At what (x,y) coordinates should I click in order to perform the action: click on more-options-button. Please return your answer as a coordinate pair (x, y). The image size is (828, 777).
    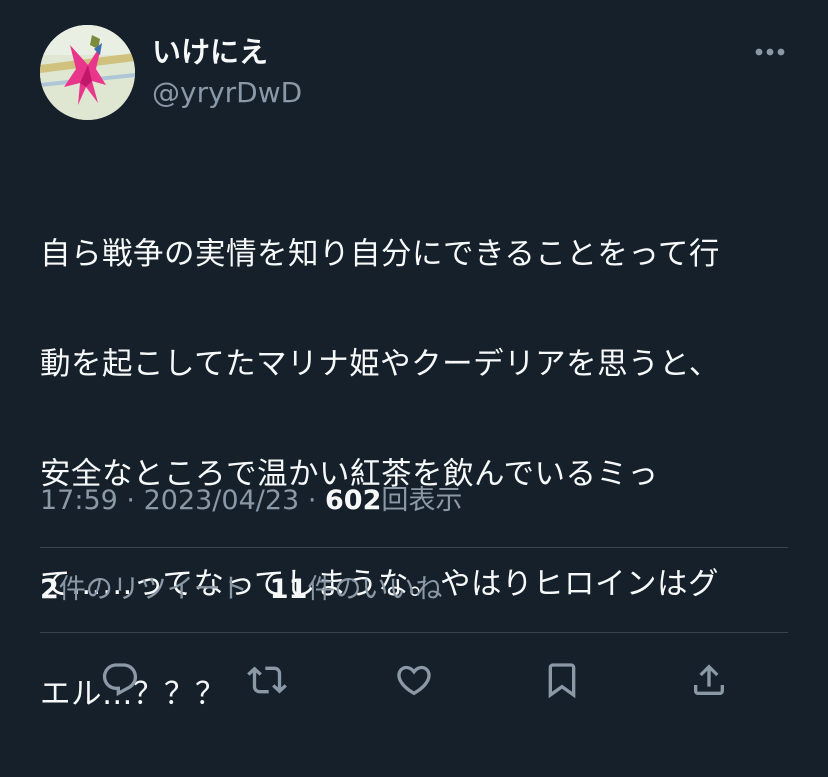
    Looking at the image, I should click on (770, 52).